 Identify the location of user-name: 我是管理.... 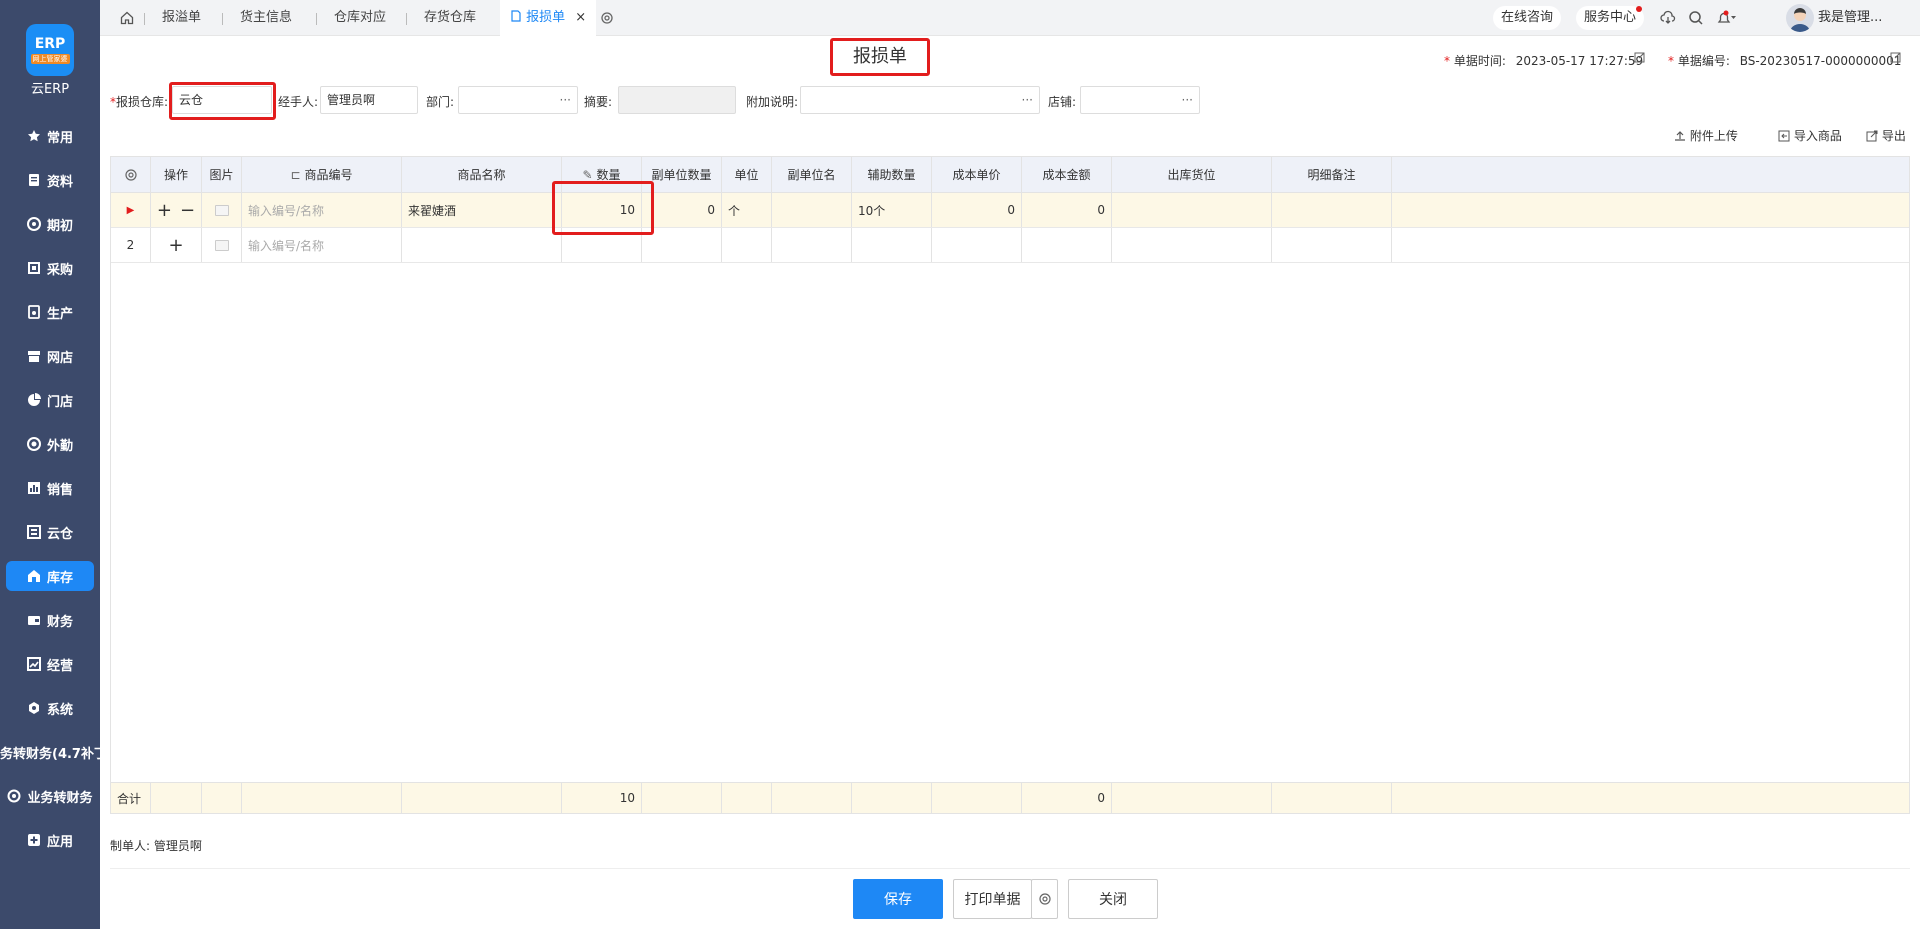
(1850, 18).